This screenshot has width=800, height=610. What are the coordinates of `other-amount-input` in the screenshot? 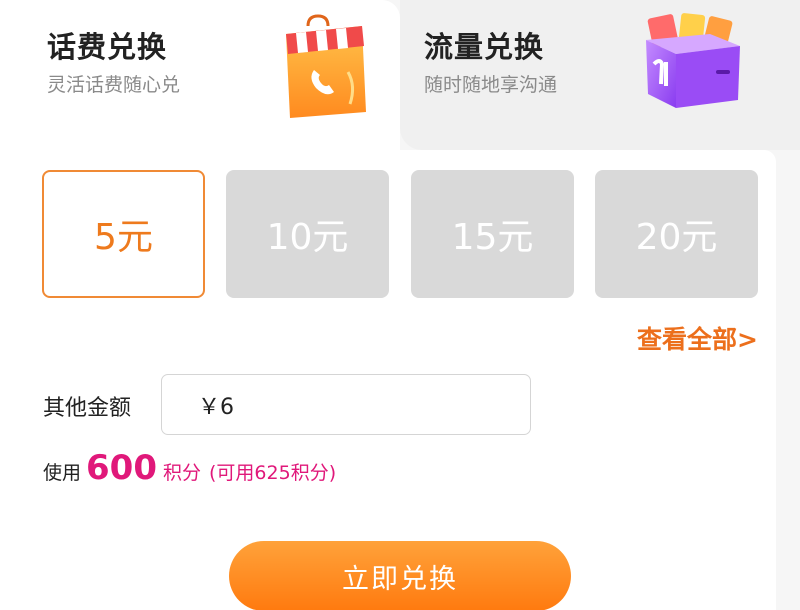 It's located at (346, 404).